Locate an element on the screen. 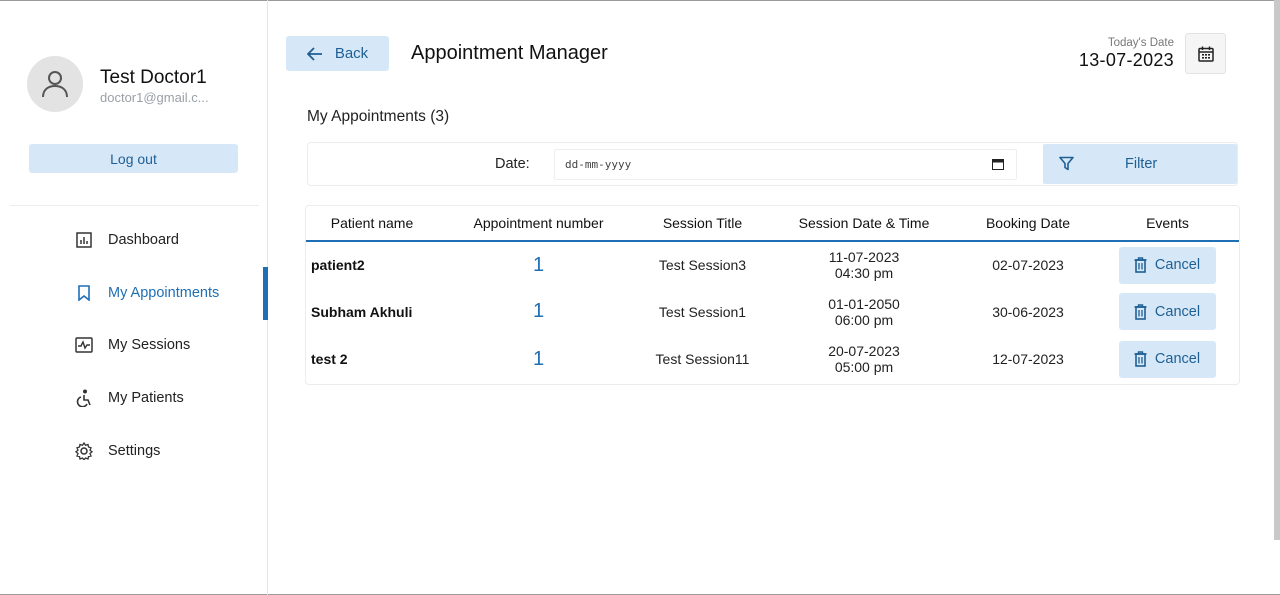 This screenshot has width=1280, height=595. page-title: Appointment Manager is located at coordinates (509, 53).